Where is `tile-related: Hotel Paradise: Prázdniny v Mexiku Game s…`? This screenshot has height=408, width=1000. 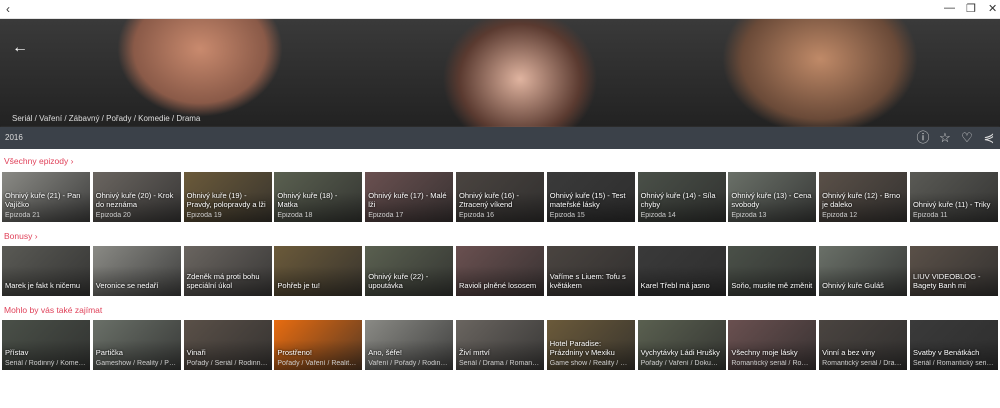 tile-related: Hotel Paradise: Prázdniny v Mexiku Game s… is located at coordinates (590, 345).